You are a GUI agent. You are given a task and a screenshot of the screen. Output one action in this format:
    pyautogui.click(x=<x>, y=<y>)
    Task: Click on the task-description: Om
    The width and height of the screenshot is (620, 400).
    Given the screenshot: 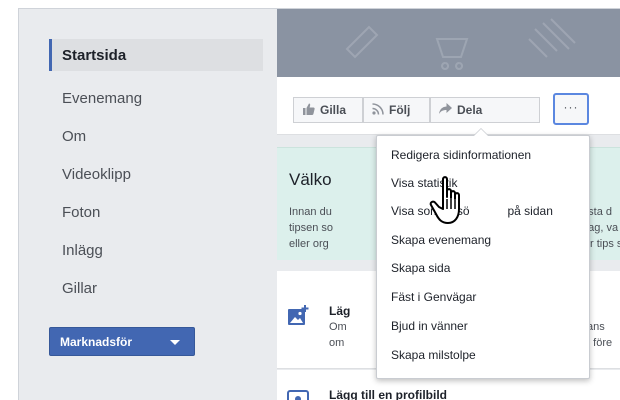 What is the action you would take?
    pyautogui.click(x=338, y=327)
    